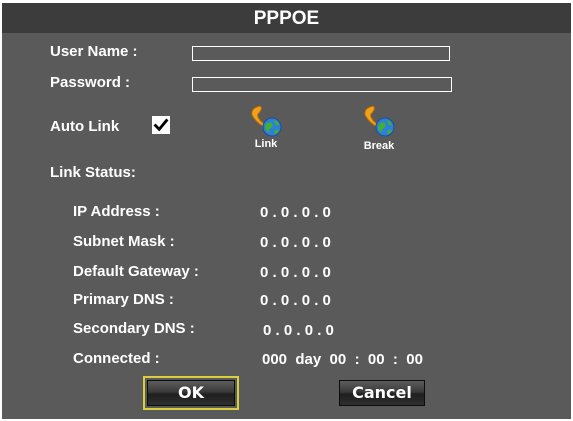 This screenshot has width=573, height=421. I want to click on default-gateway-label: Default Gateway :, so click(136, 271).